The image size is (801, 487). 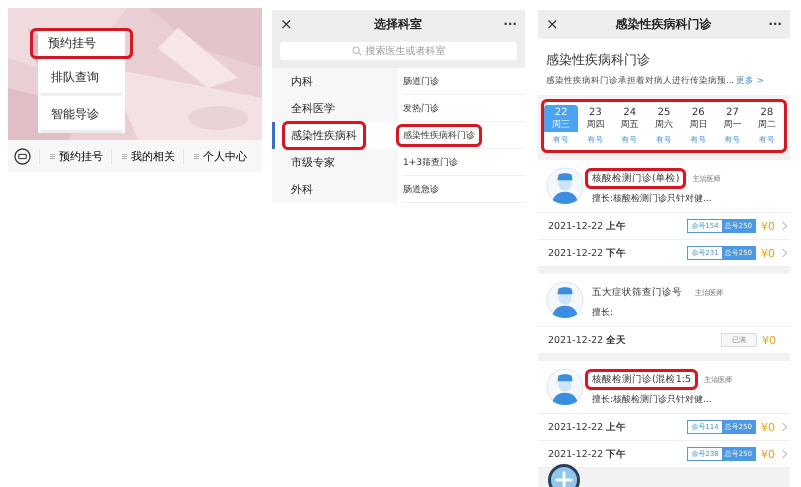 What do you see at coordinates (81, 156) in the screenshot?
I see `tab-label: 预约挂号` at bounding box center [81, 156].